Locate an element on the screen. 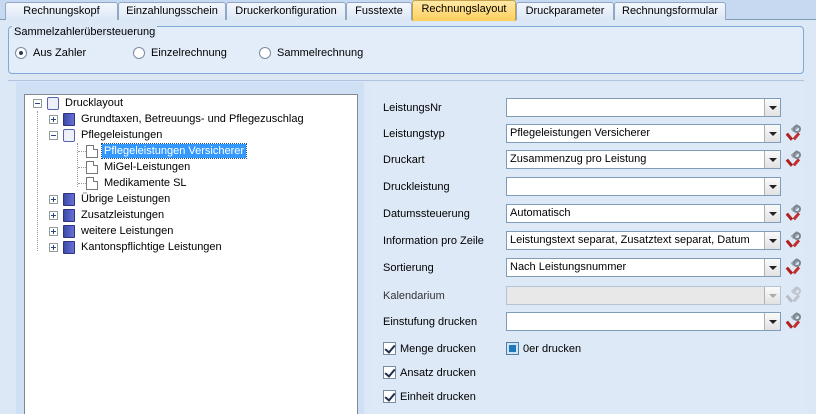 This screenshot has width=816, height=414. tree-node-medikamente-sl: Medikamente SL is located at coordinates (137, 183).